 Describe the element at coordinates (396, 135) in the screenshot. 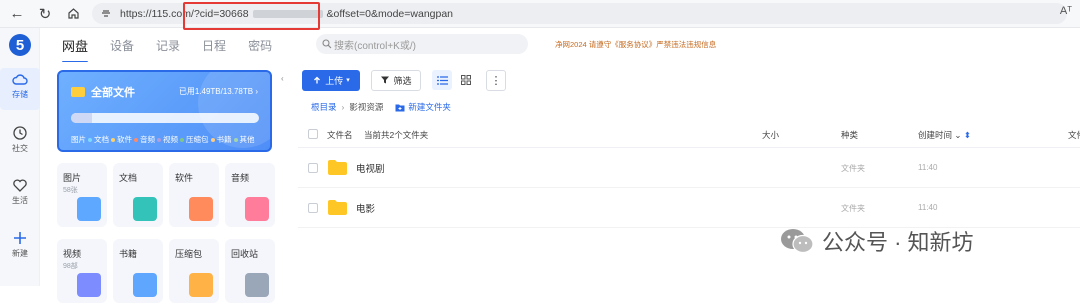

I see `folder-summary: 当前共2个文件夹` at that location.